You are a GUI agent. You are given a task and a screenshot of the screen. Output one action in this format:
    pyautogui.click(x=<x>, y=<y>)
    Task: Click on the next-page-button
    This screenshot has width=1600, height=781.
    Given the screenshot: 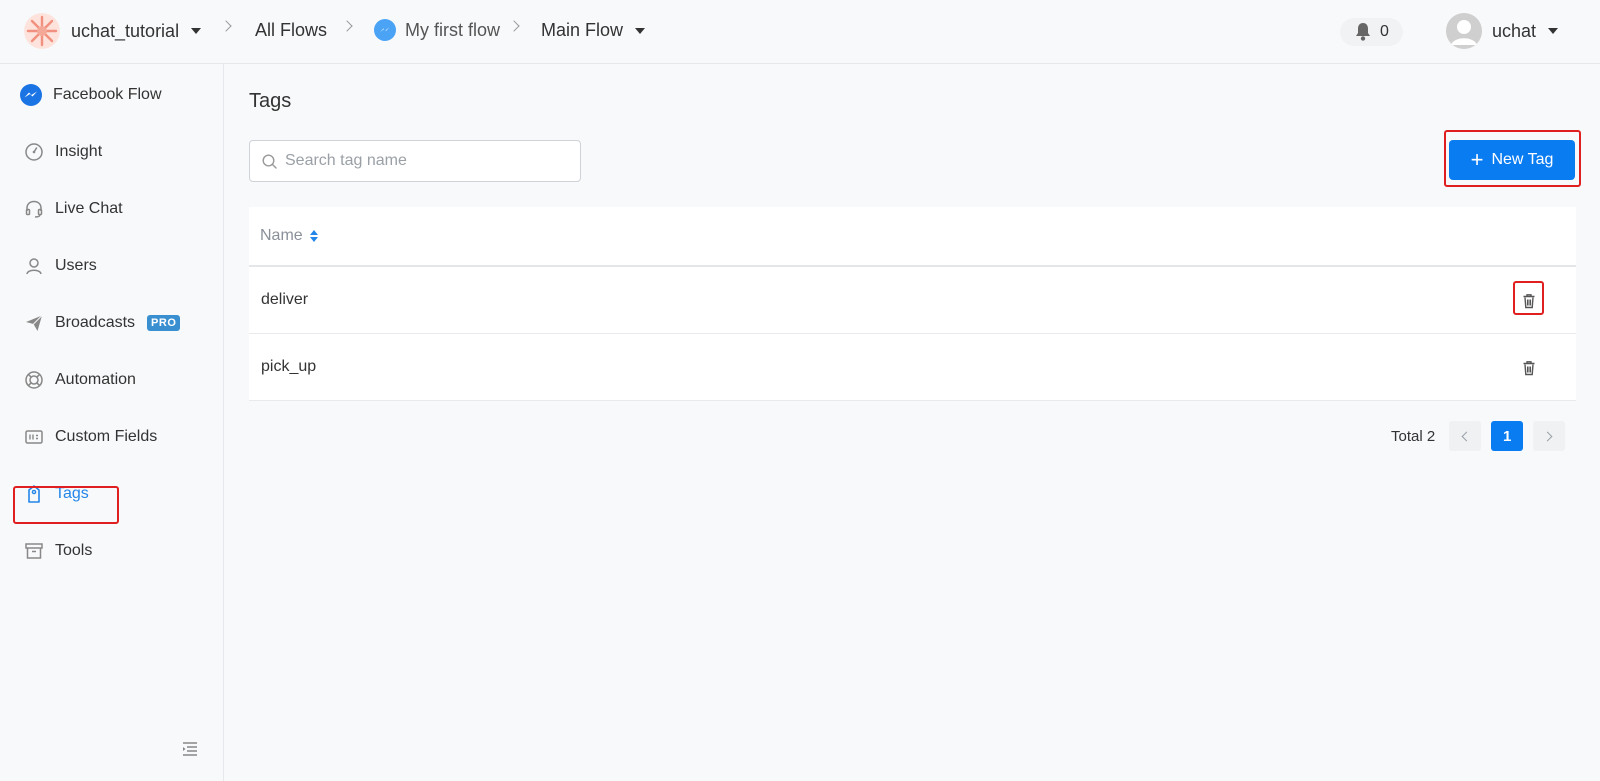 What is the action you would take?
    pyautogui.click(x=1549, y=436)
    